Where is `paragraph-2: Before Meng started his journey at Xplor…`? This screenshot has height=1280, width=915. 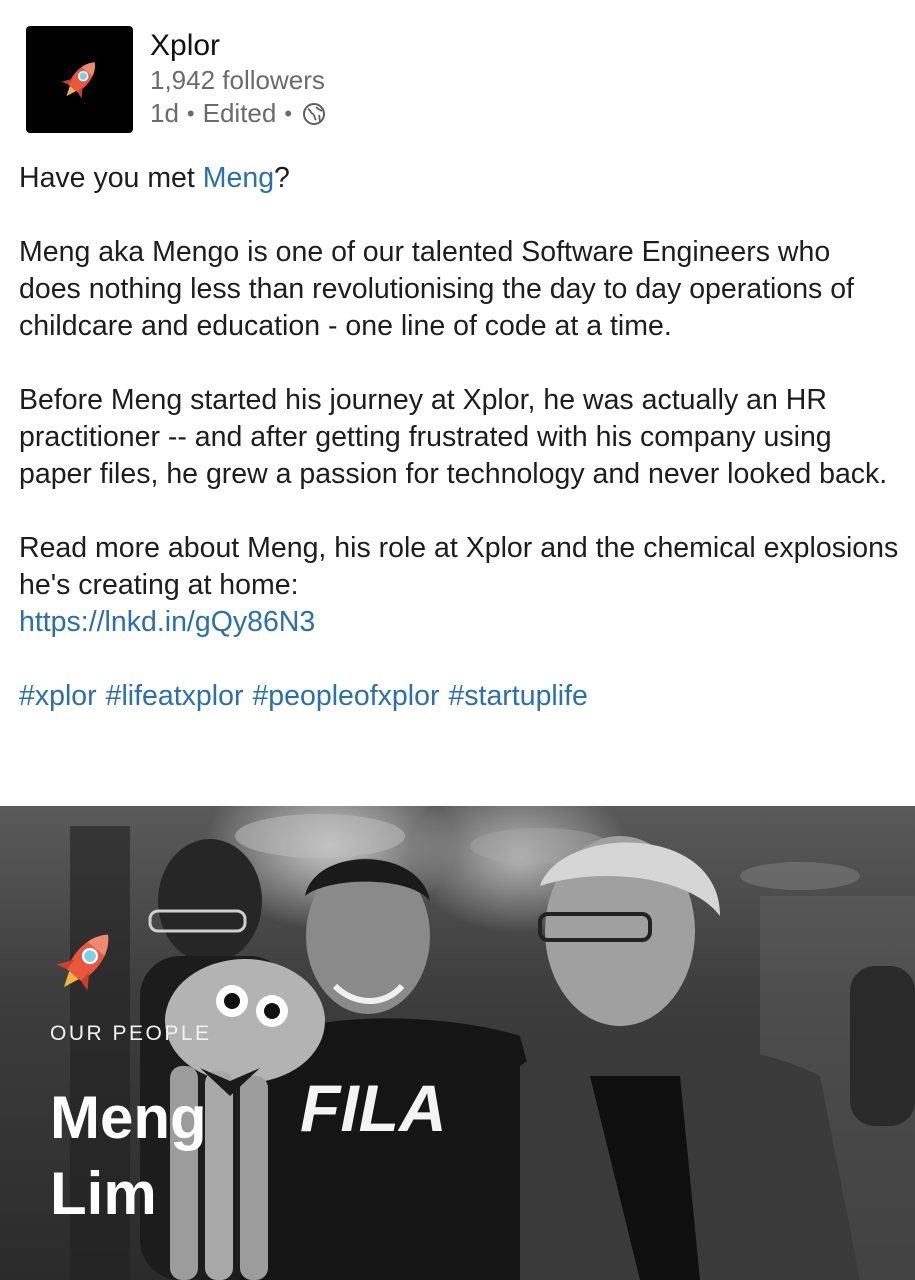
paragraph-2: Before Meng started his journey at Xplor… is located at coordinates (453, 437).